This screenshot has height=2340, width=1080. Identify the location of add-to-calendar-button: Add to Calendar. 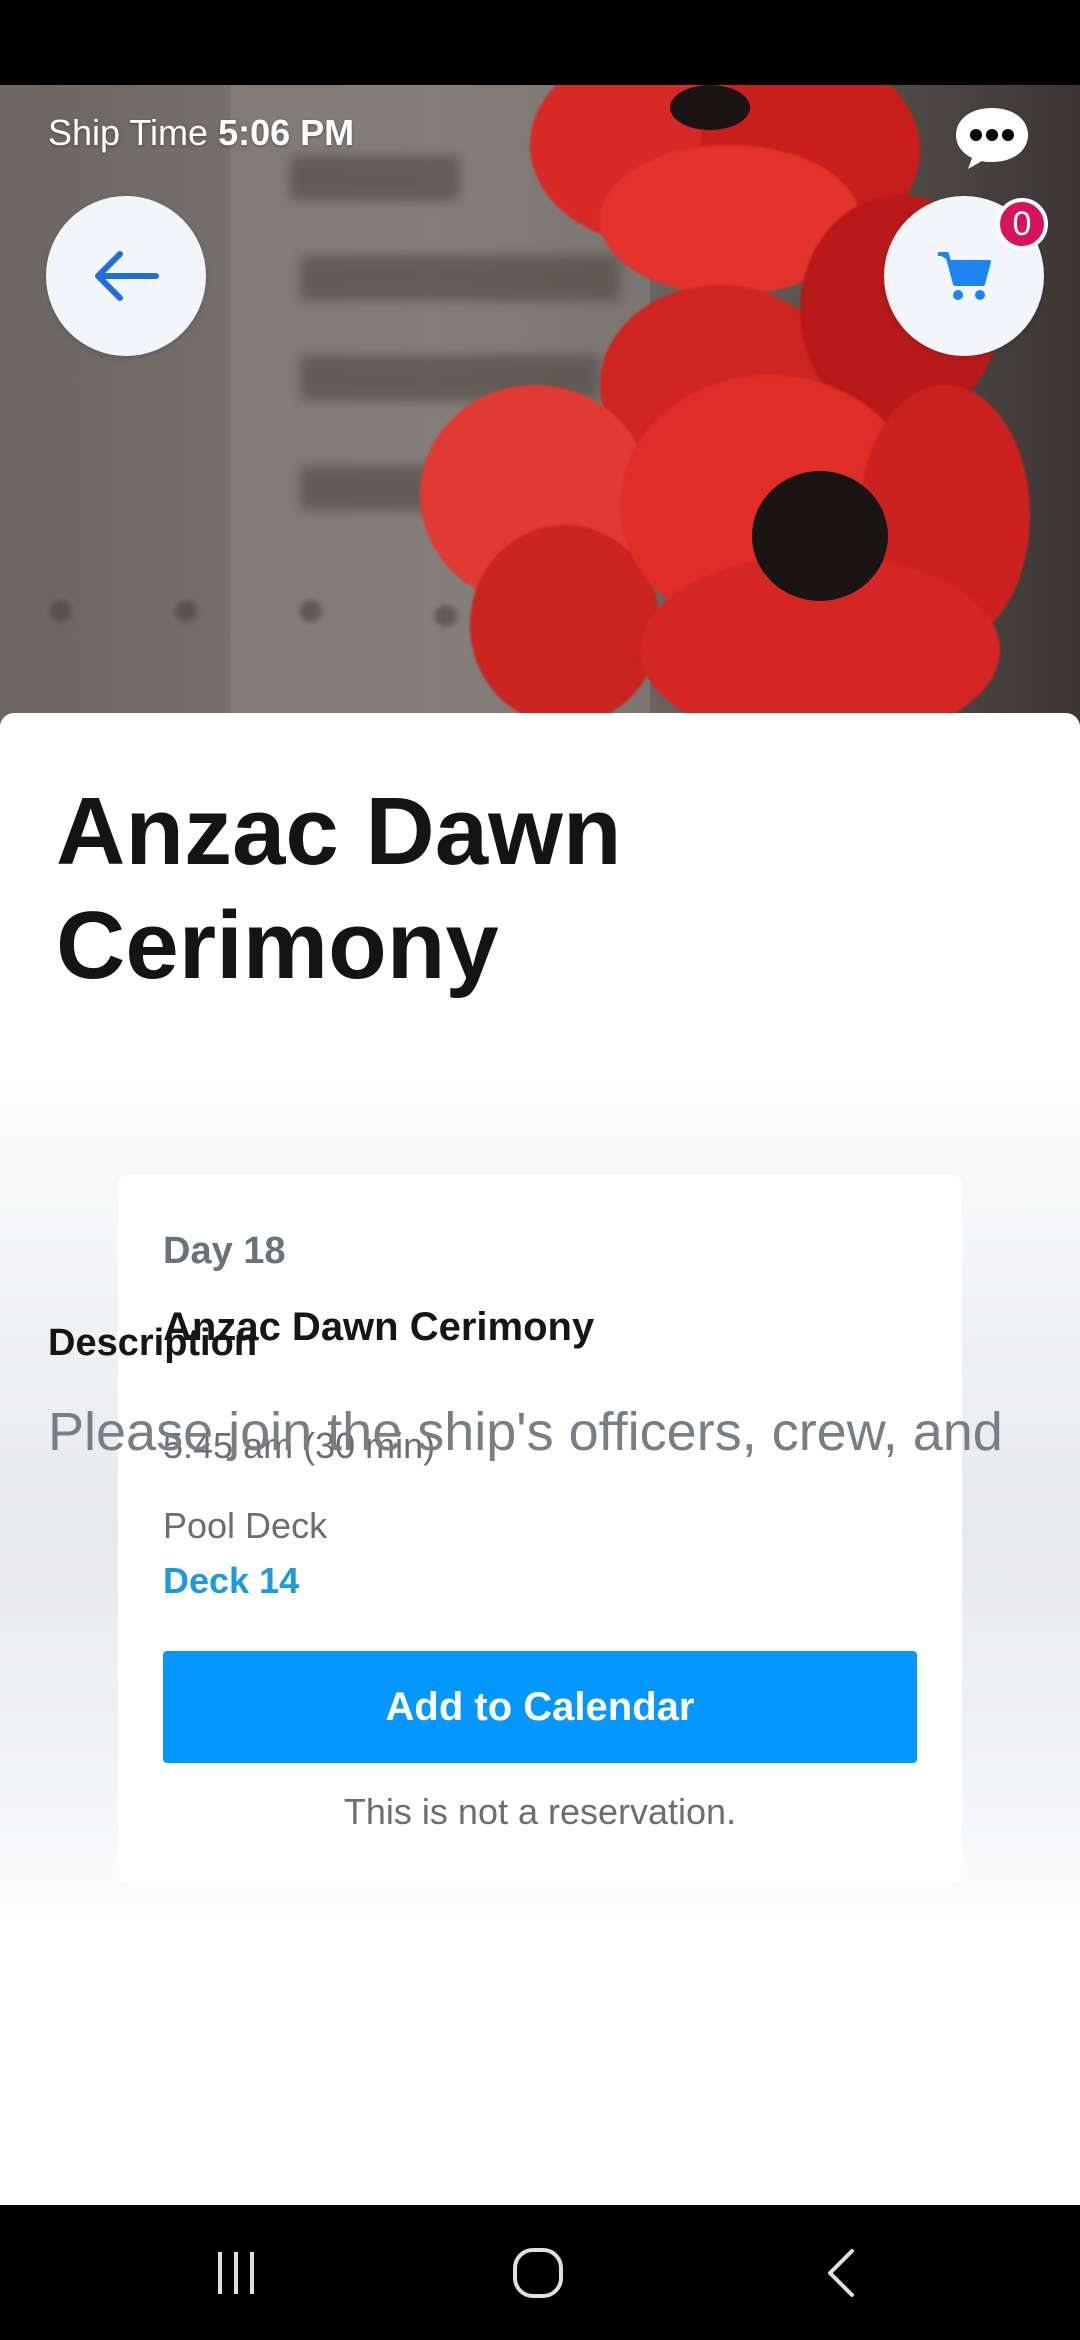
(540, 1707).